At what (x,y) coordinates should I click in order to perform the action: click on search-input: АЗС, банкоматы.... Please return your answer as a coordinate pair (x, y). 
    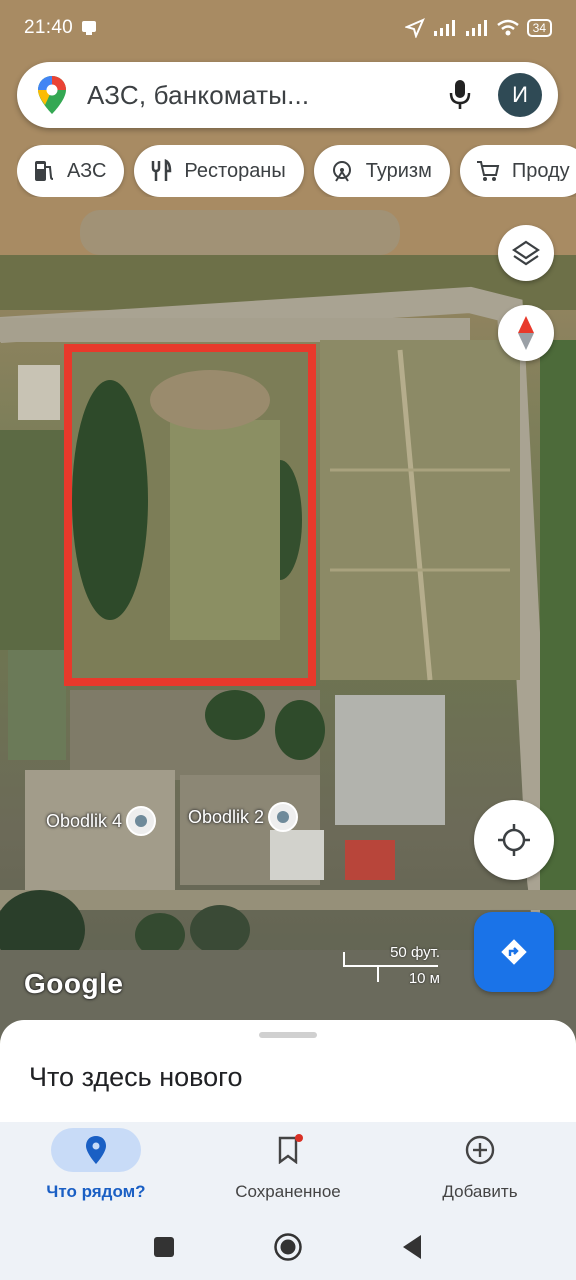
    Looking at the image, I should click on (263, 95).